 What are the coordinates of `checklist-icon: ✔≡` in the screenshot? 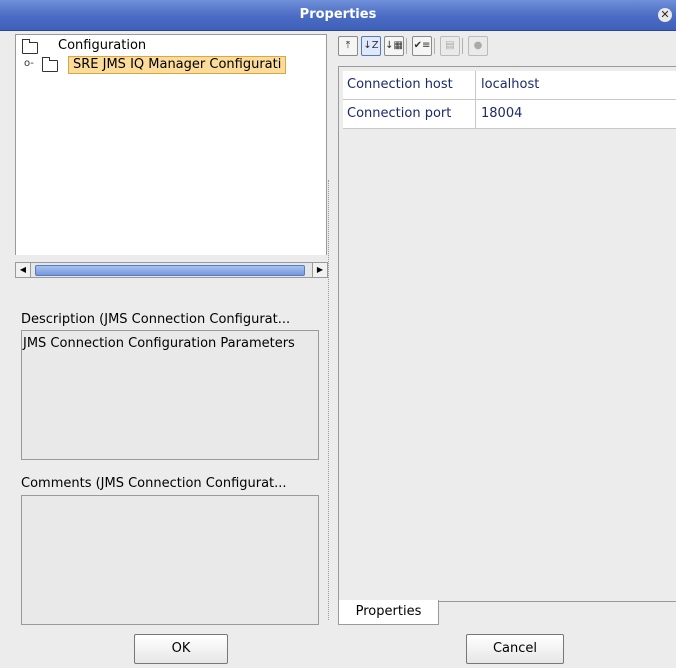 It's located at (422, 46).